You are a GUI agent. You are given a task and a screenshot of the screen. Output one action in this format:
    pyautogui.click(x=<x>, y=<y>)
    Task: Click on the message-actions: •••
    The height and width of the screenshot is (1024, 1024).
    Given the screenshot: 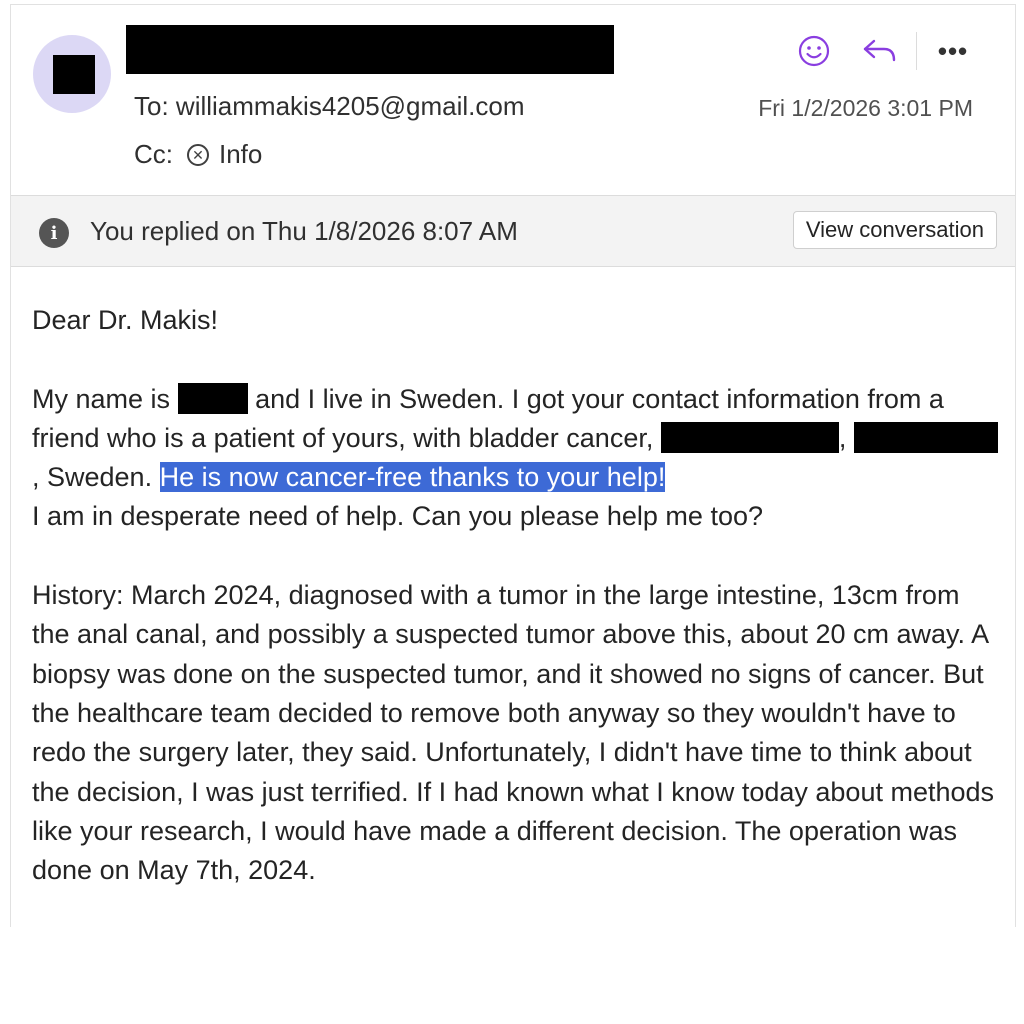 What is the action you would take?
    pyautogui.click(x=883, y=51)
    